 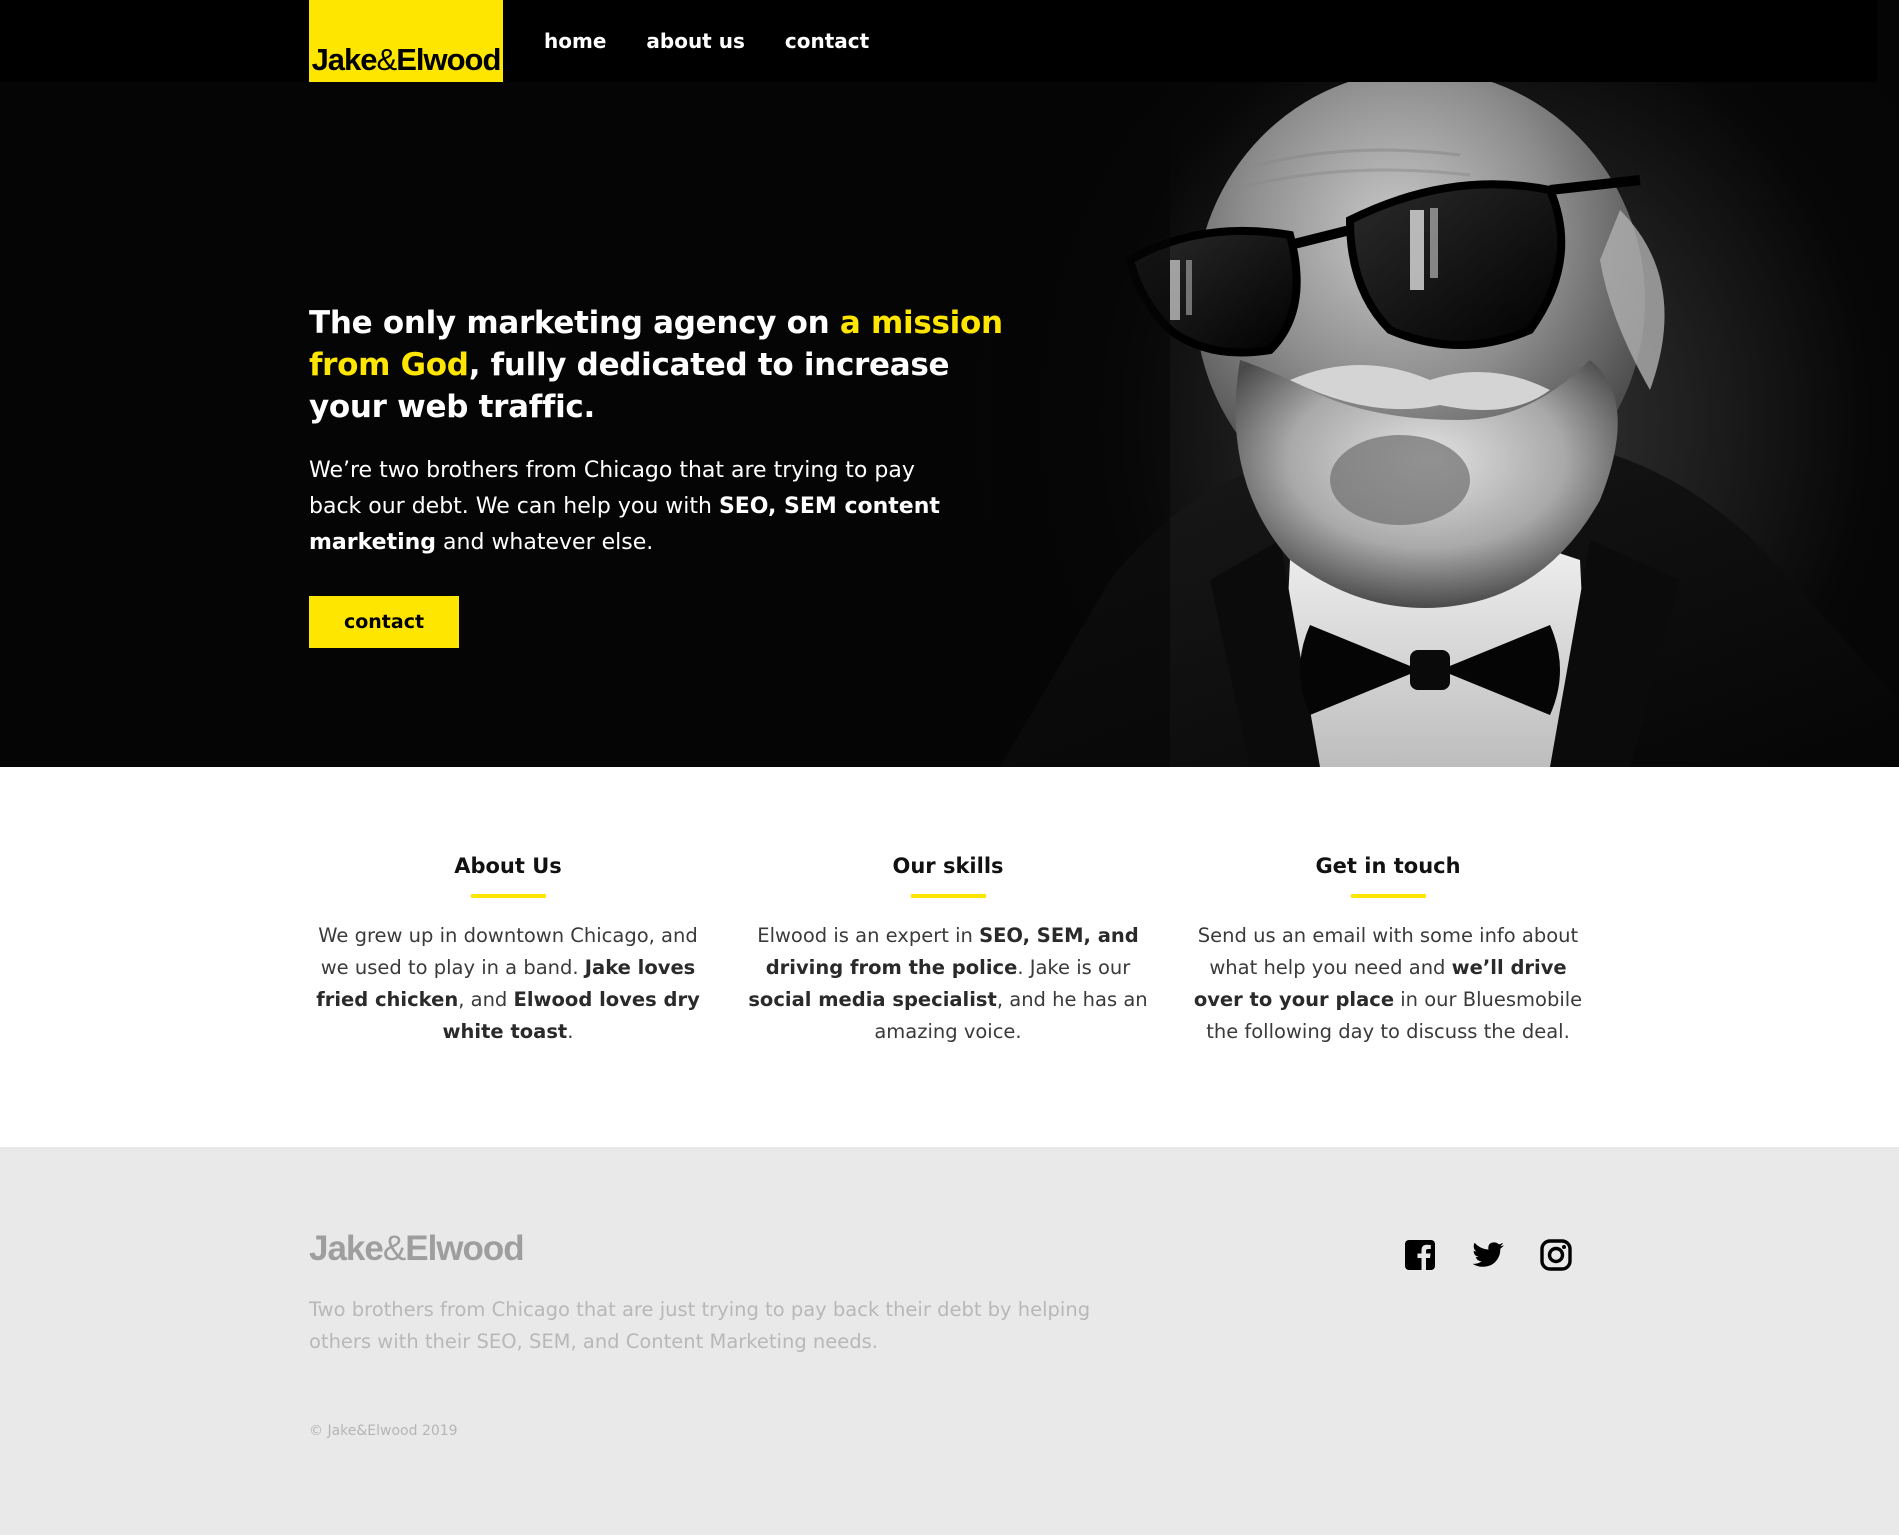 I want to click on nav-links: home about us contact, so click(x=726, y=41).